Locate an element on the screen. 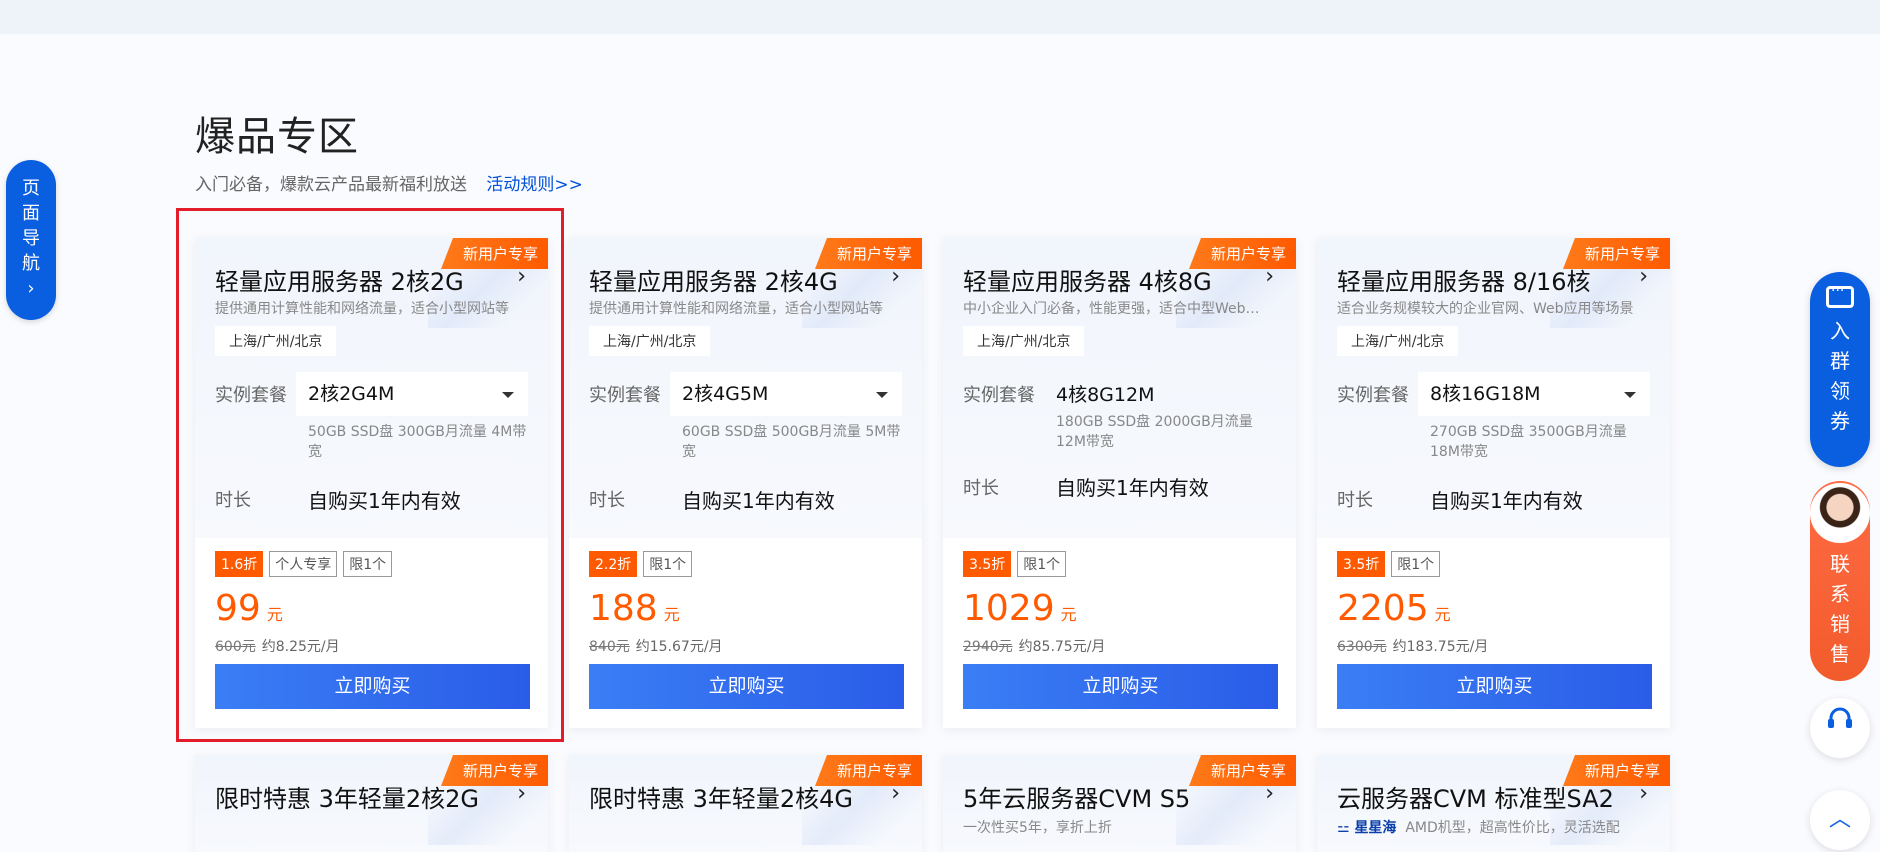 The height and width of the screenshot is (852, 1880). plan-spec: 50GB SSD盘 300GB月流量 4M带宽 is located at coordinates (417, 442).